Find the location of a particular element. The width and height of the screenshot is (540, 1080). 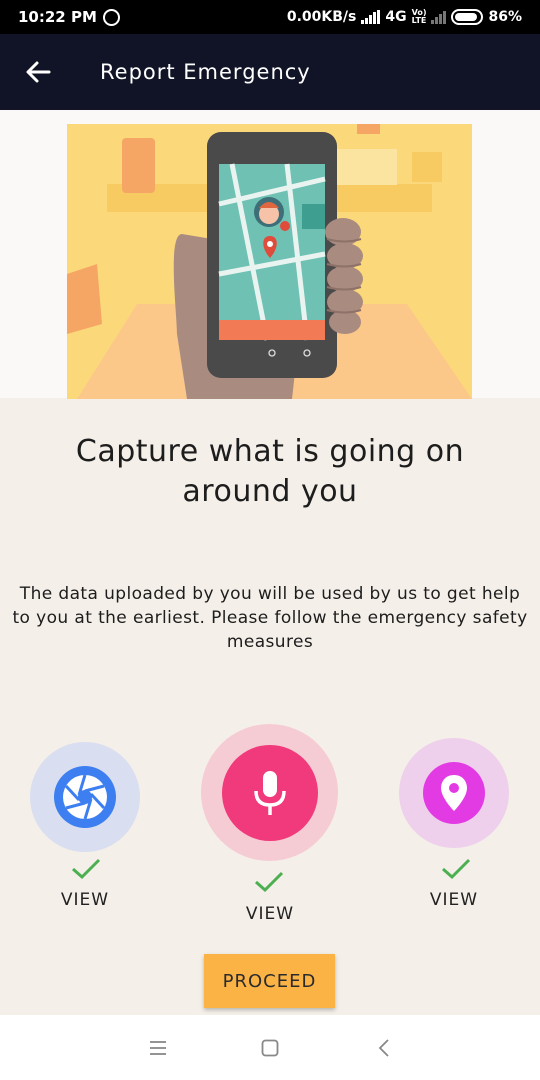

whatsapp-icon is located at coordinates (111, 17).